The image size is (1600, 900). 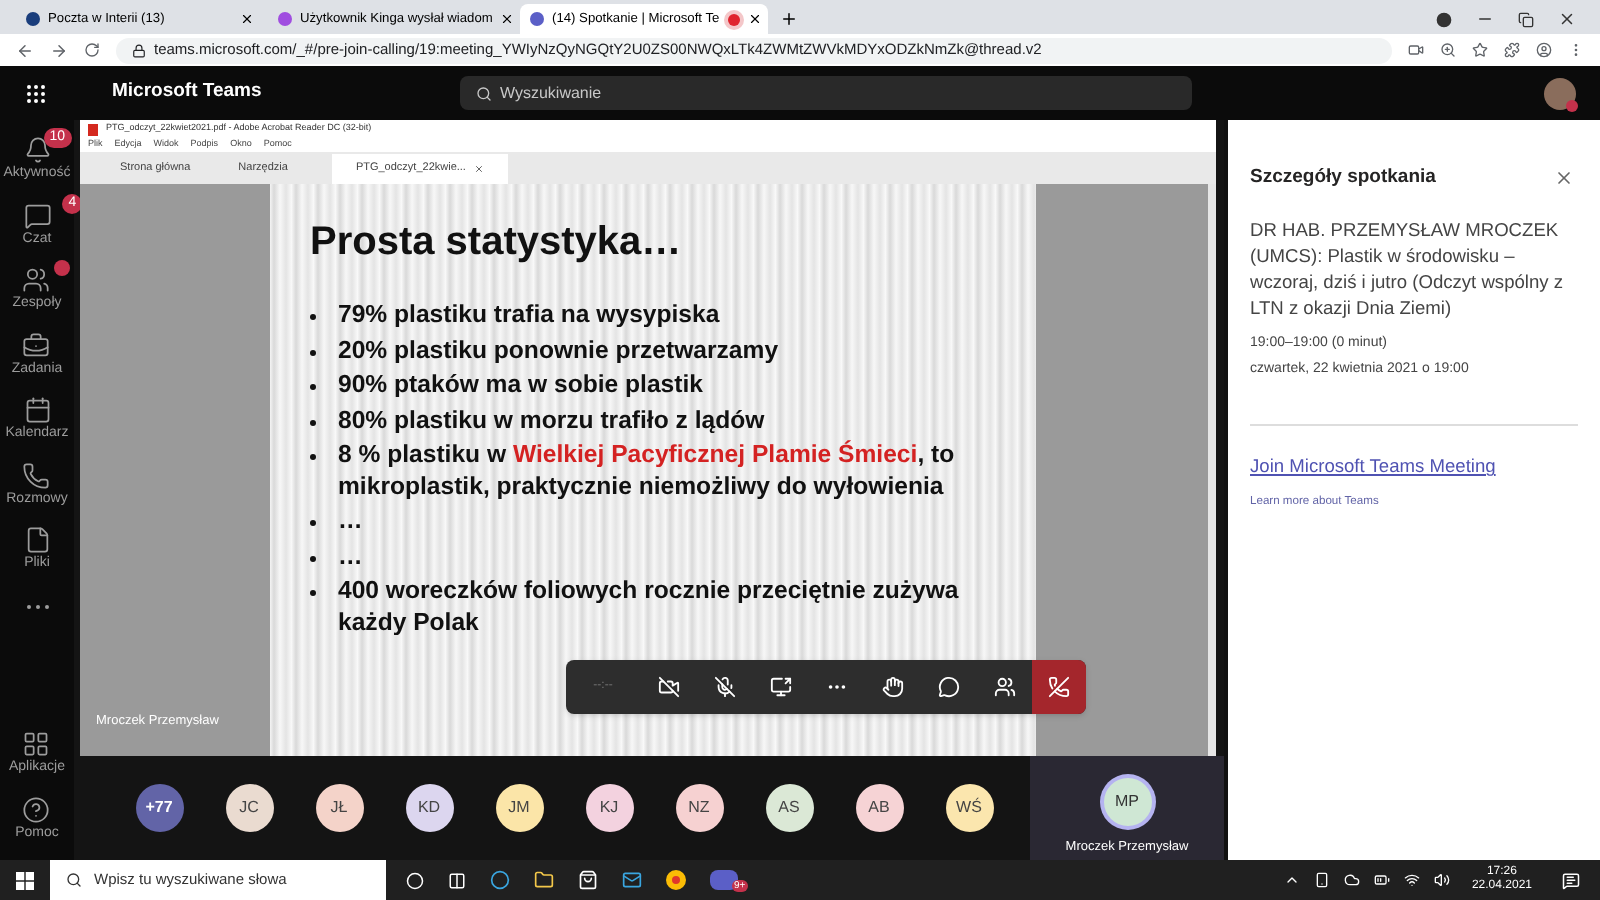 What do you see at coordinates (37, 150) in the screenshot?
I see `bell-icon` at bounding box center [37, 150].